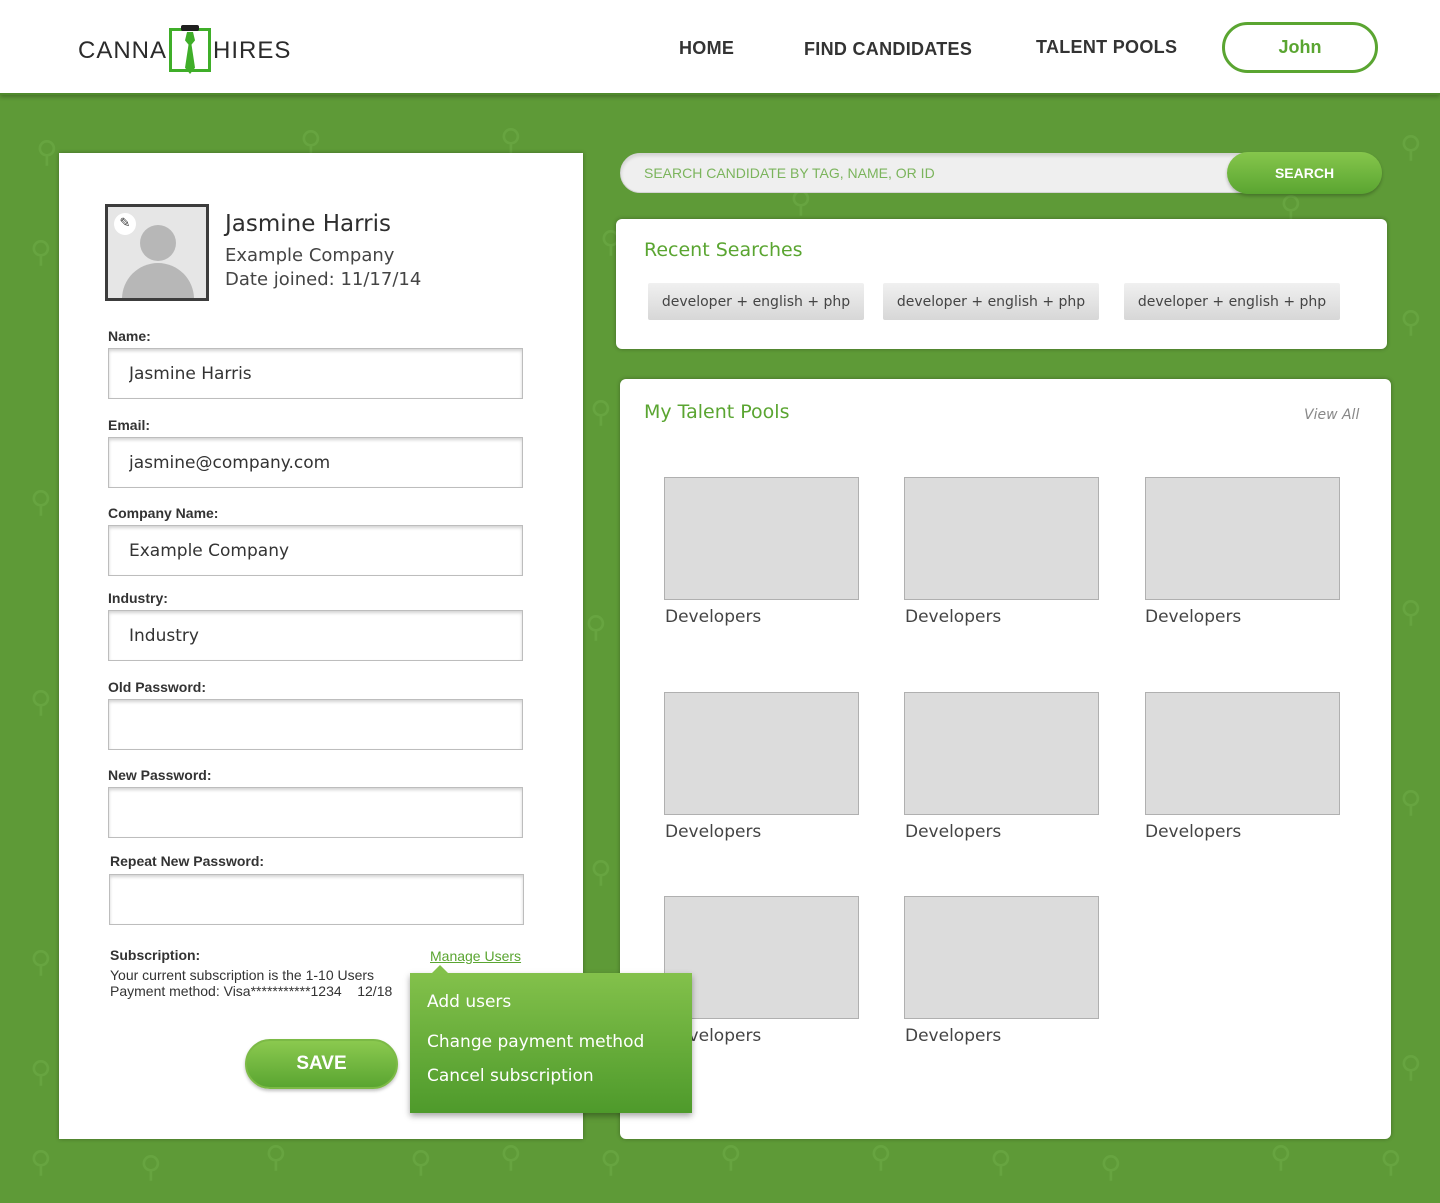 The height and width of the screenshot is (1203, 1440). What do you see at coordinates (187, 861) in the screenshot?
I see `repeat-password-label: Repeat New Password:` at bounding box center [187, 861].